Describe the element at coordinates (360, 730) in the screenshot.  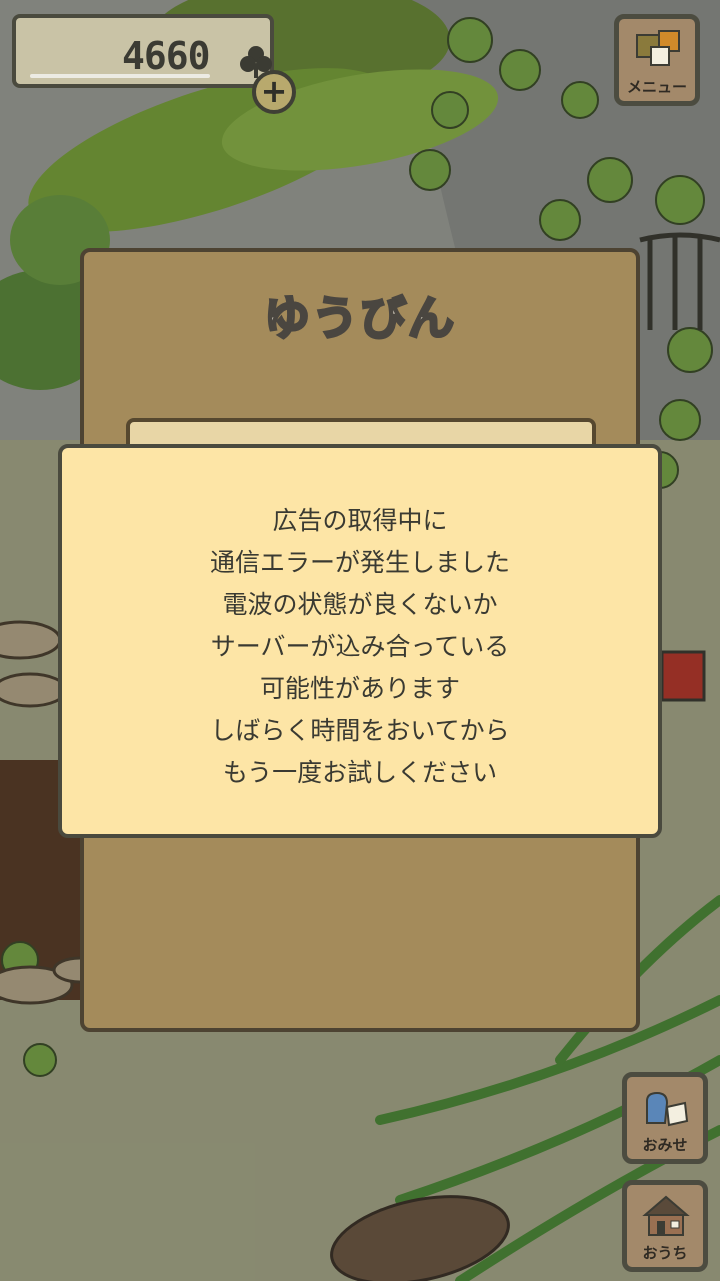
I see `error-message-line: しばらく時間をおいてから` at that location.